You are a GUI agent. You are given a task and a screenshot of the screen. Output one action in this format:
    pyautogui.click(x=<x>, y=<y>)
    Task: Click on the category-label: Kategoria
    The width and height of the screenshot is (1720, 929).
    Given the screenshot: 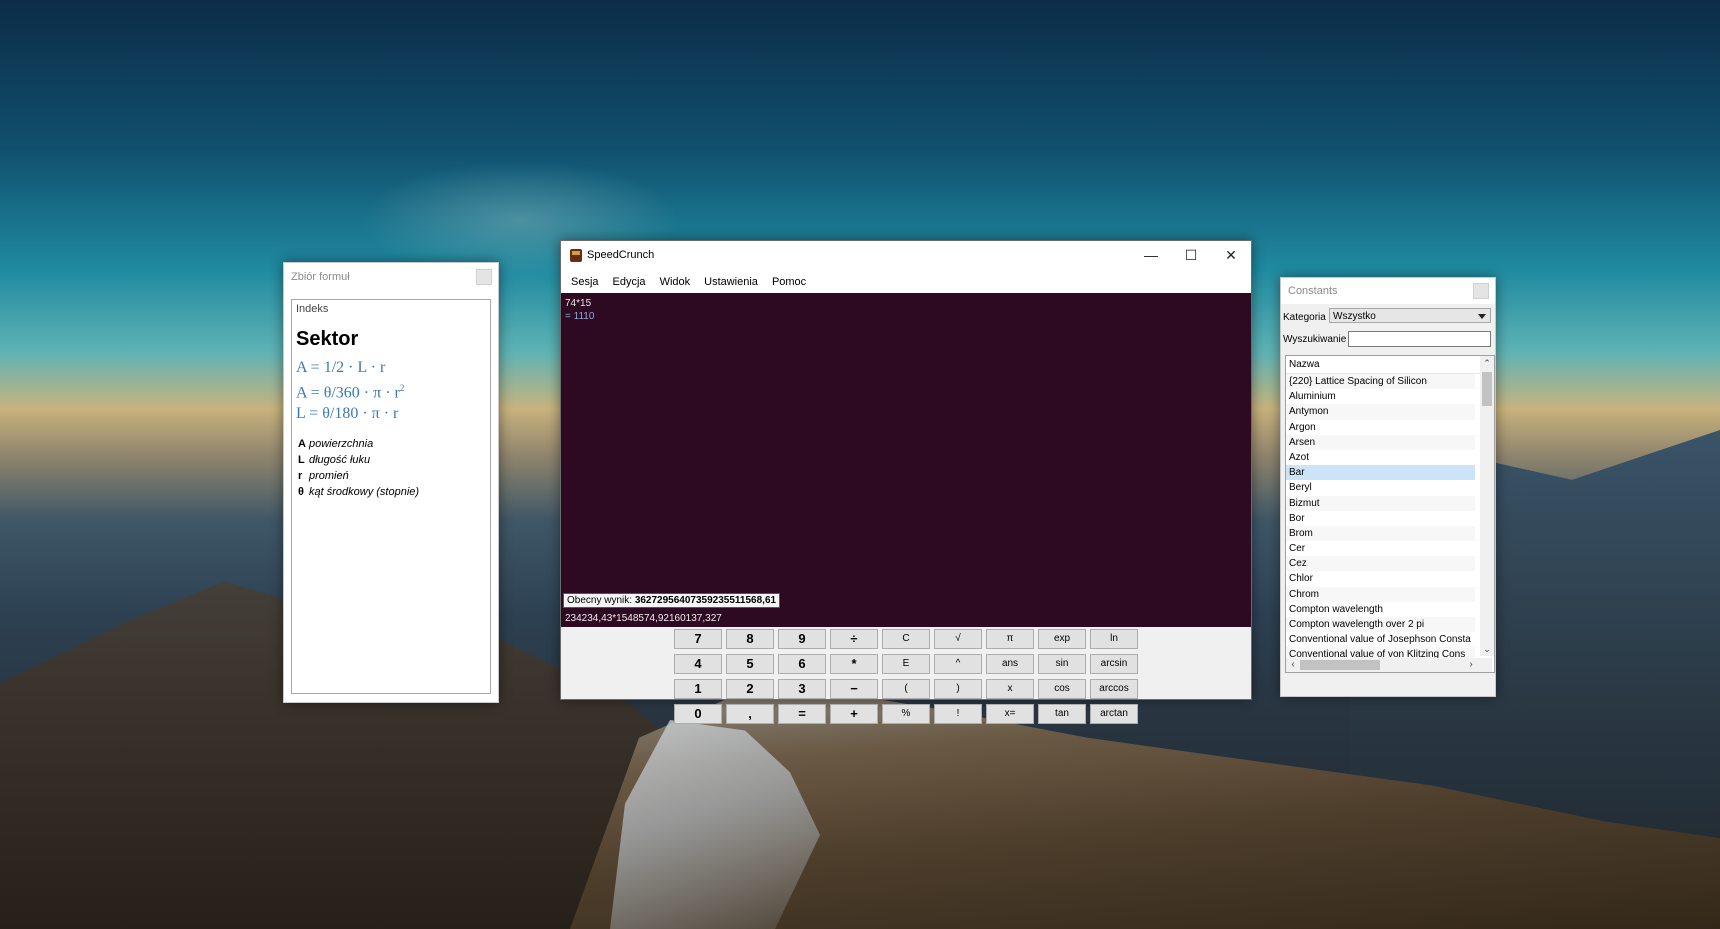 What is the action you would take?
    pyautogui.click(x=1304, y=317)
    